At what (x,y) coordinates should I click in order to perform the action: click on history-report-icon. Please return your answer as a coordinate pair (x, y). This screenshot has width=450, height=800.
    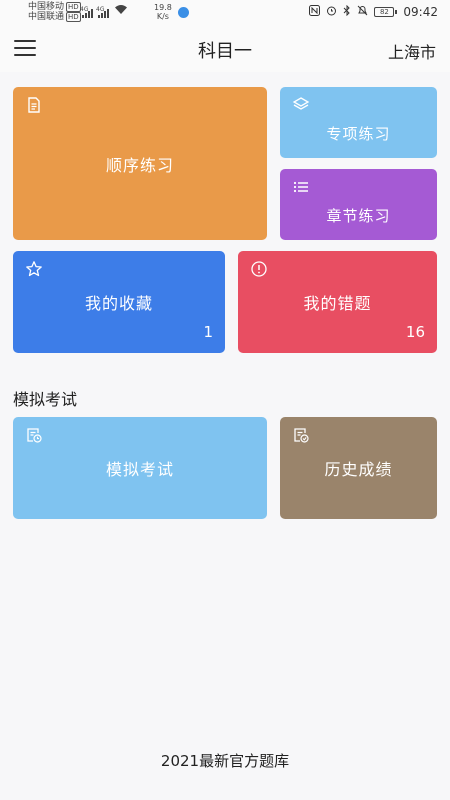
    Looking at the image, I should click on (301, 435).